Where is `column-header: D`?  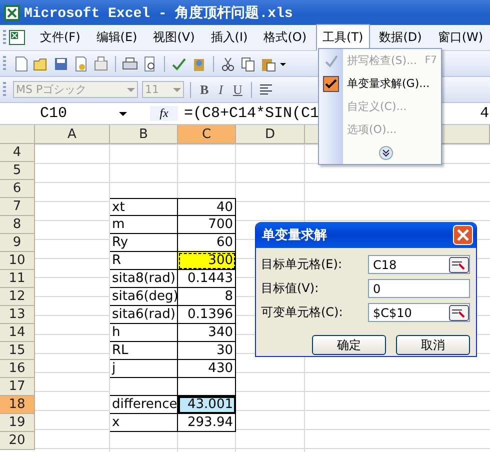 column-header: D is located at coordinates (270, 134).